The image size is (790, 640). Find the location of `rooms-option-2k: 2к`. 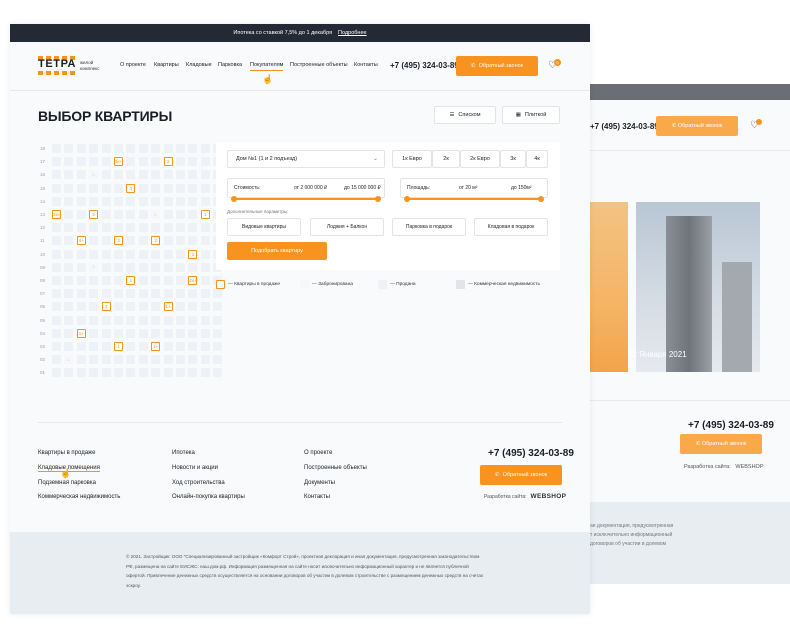

rooms-option-2k: 2к is located at coordinates (446, 159).